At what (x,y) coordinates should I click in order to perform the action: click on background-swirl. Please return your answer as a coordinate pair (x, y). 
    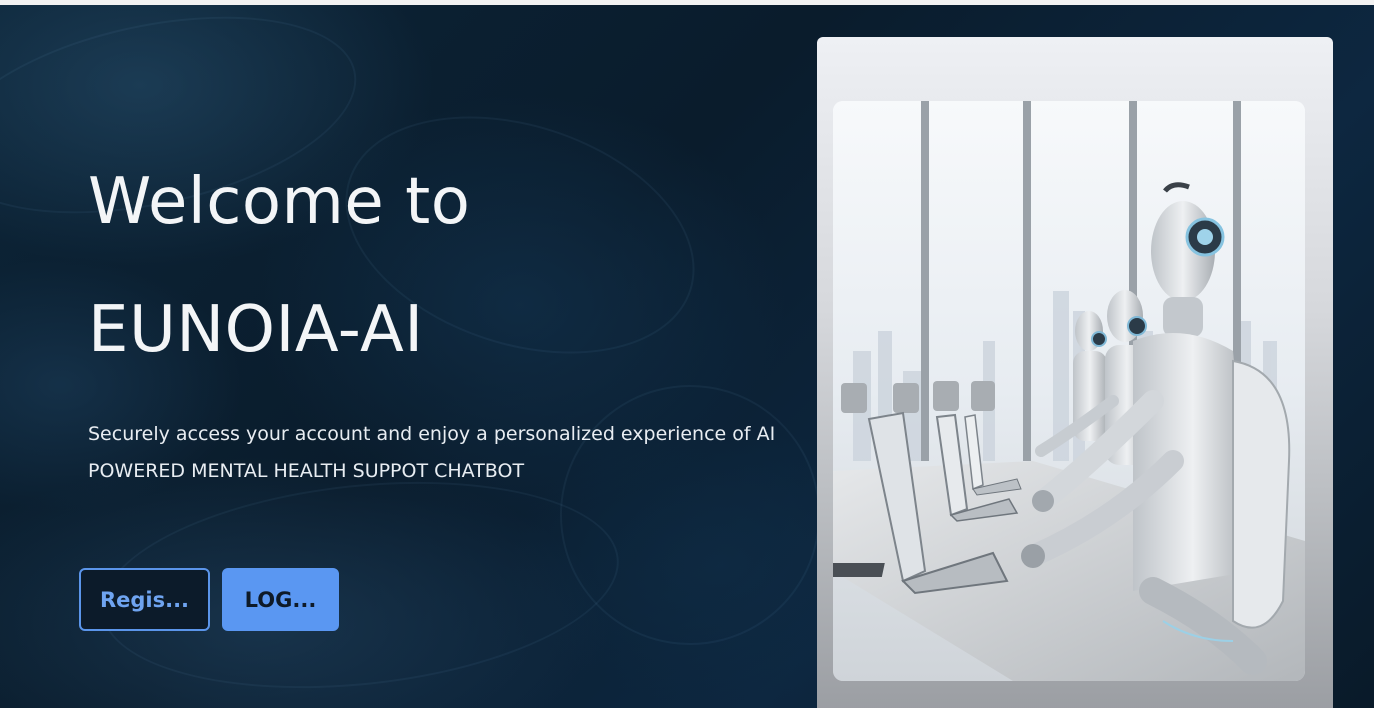
    Looking at the image, I should click on (690, 515).